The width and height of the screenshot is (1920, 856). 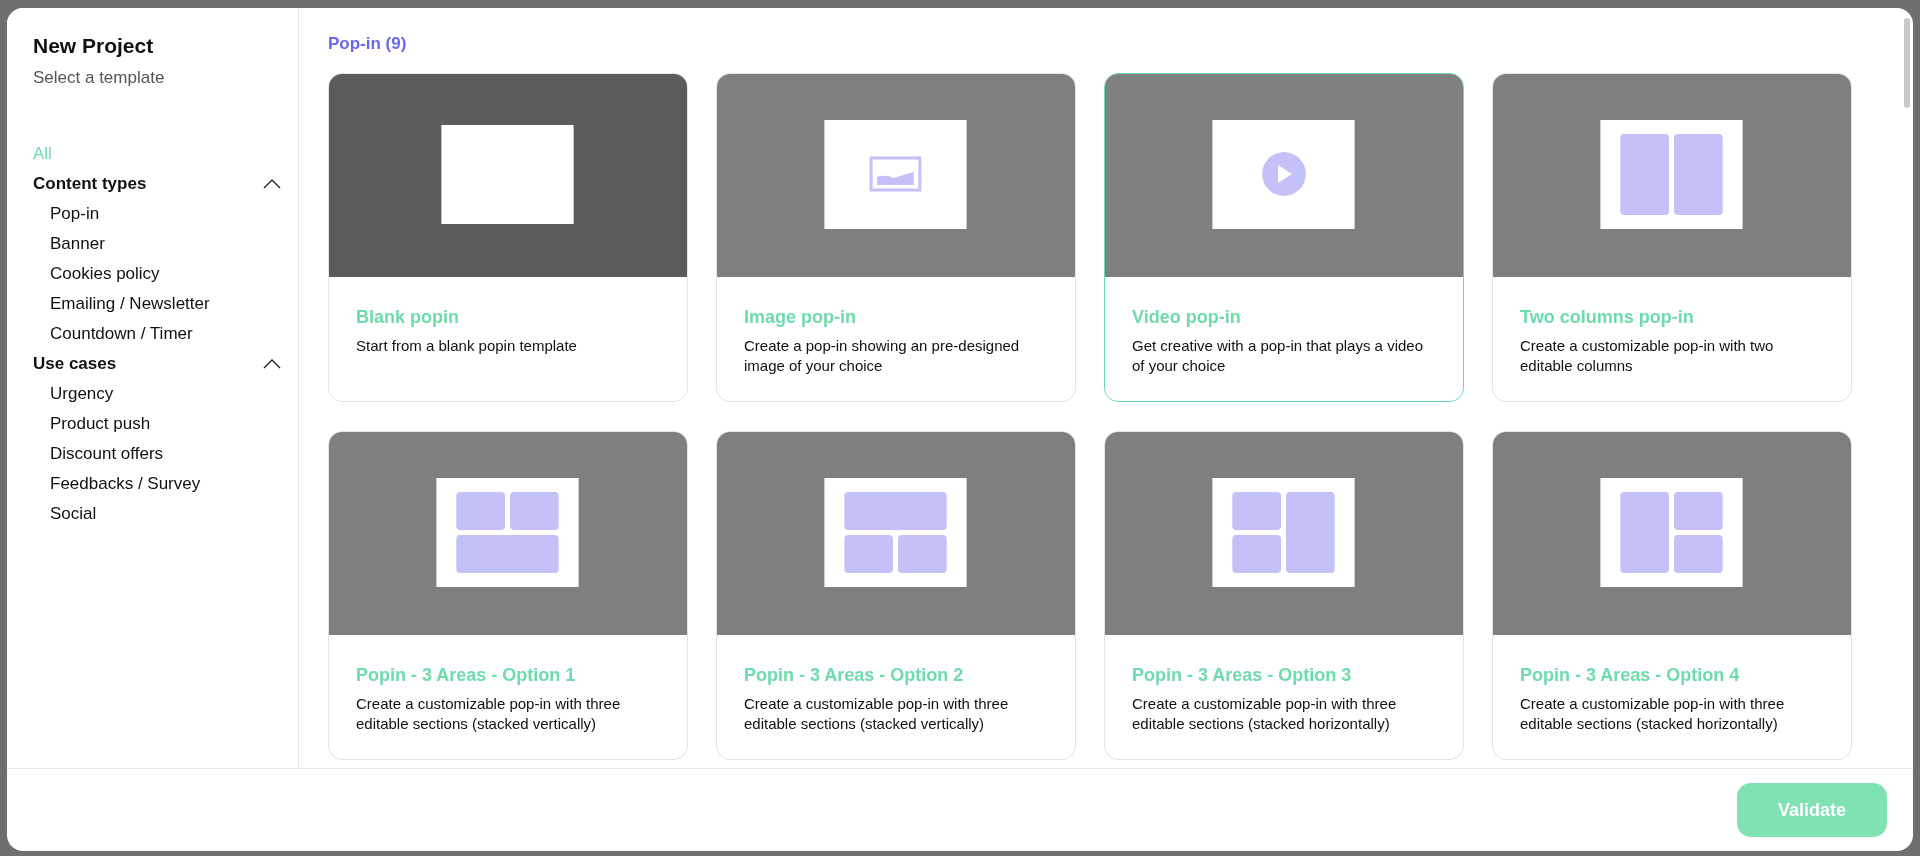 I want to click on template-card: Image pop-in Create a pop-in showing an pre-designed image of your choice, so click(x=896, y=237).